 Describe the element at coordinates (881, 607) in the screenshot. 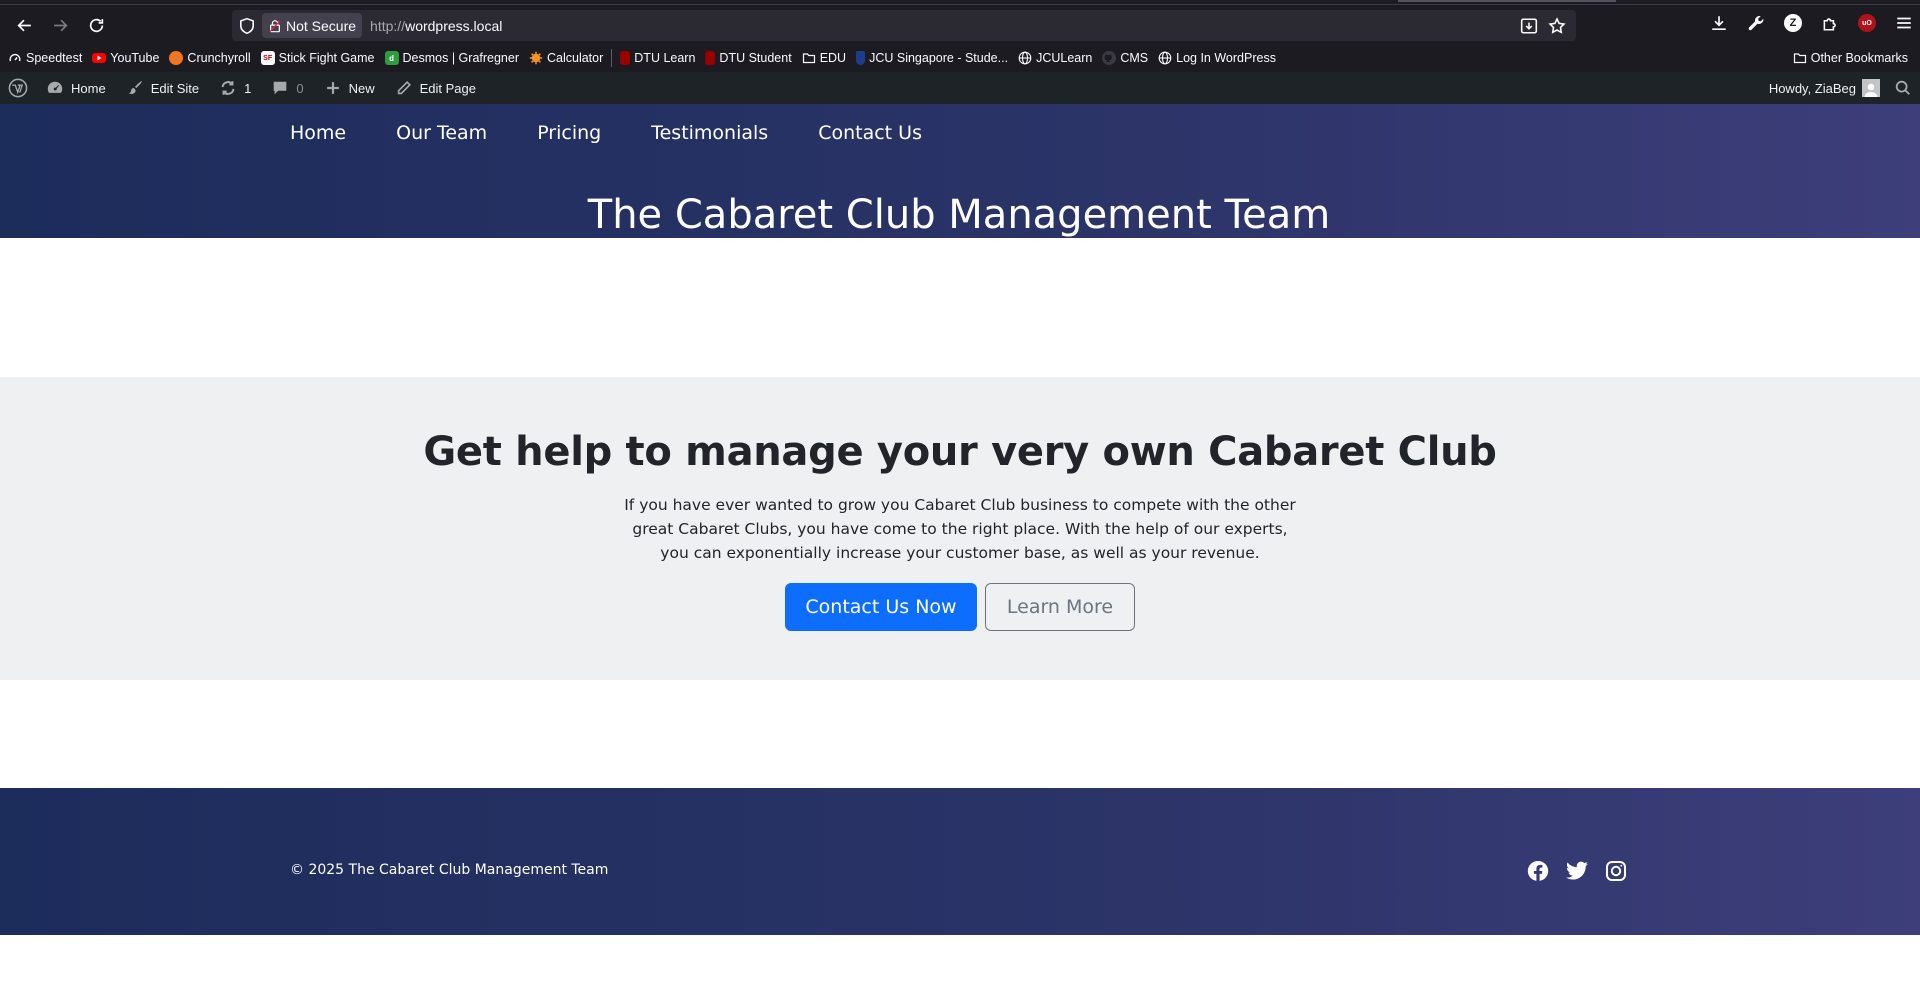

I see `contact-us-now-button: Contact Us Now` at that location.